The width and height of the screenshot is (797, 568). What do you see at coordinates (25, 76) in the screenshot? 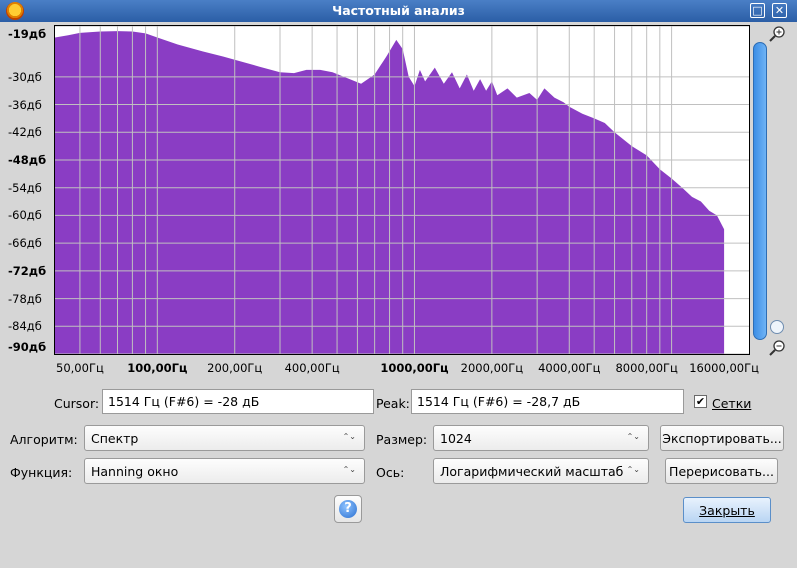
I see `y-tick-label: -30дб` at bounding box center [25, 76].